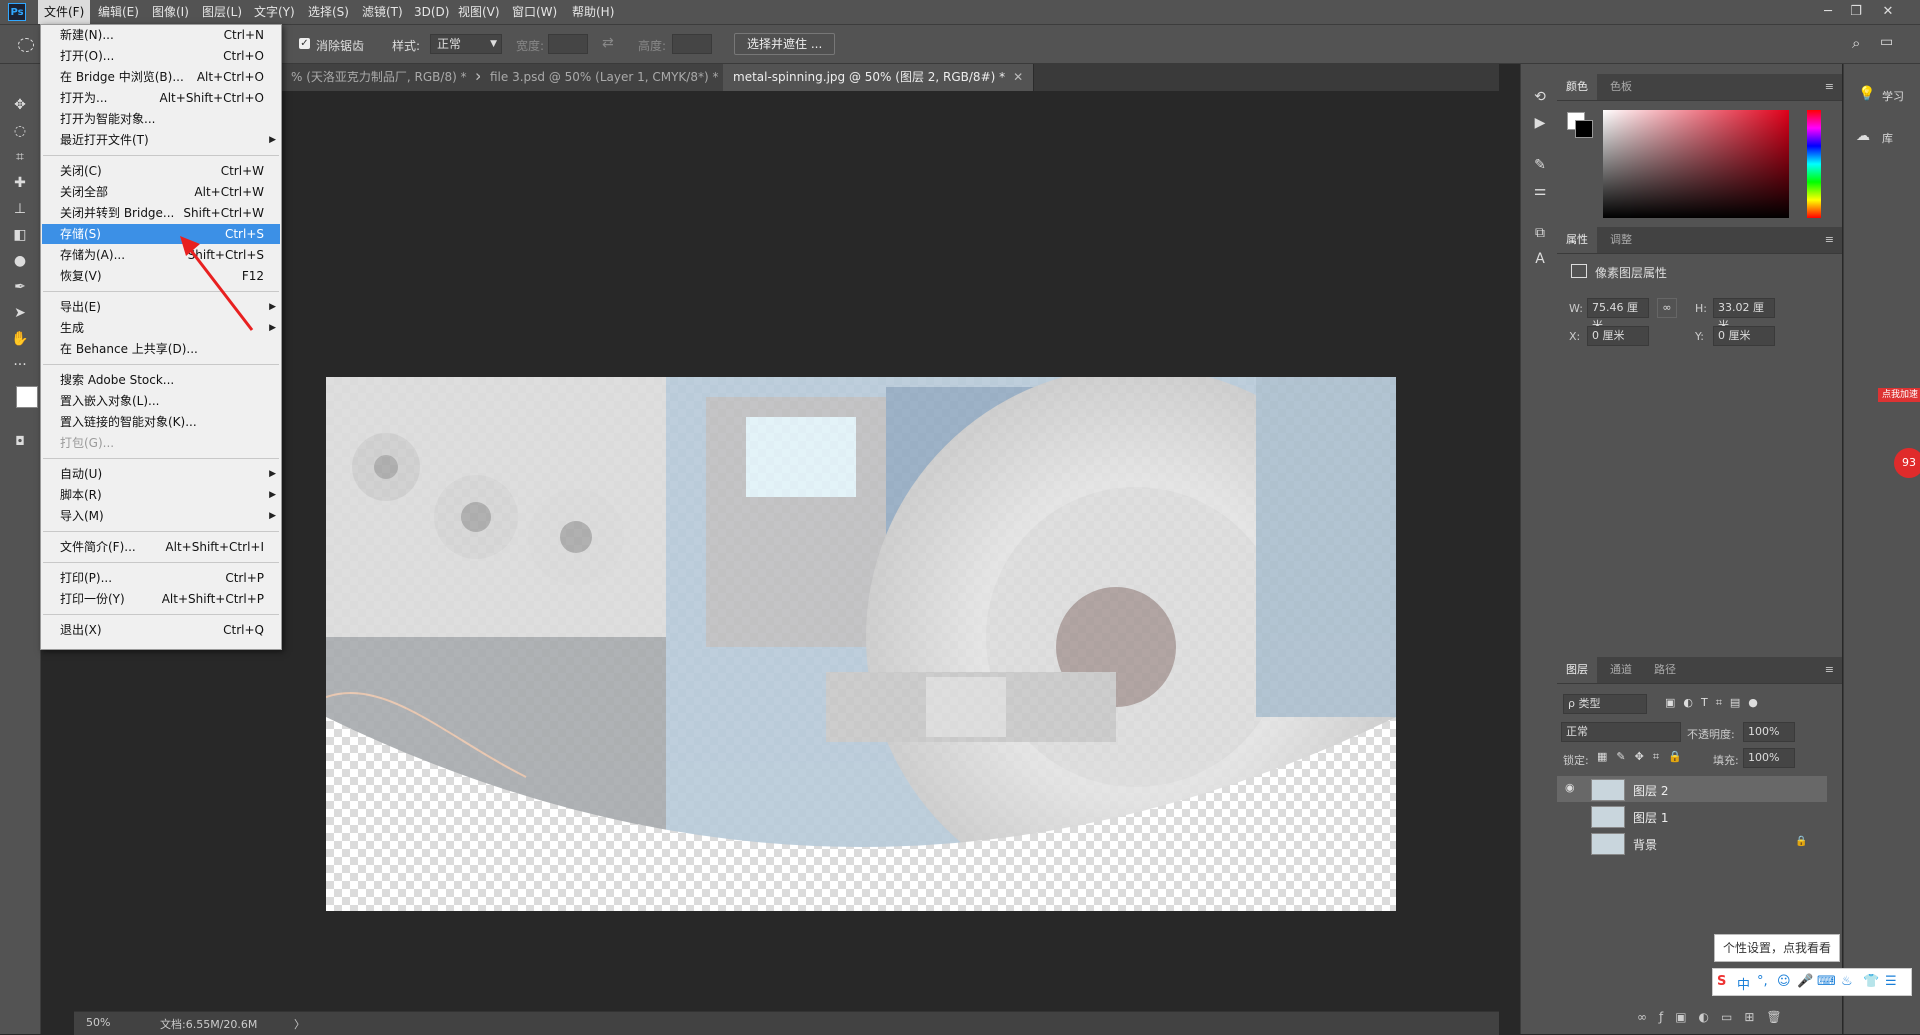 The image size is (1920, 1035). What do you see at coordinates (1888, 12) in the screenshot?
I see `close-button: ✕` at bounding box center [1888, 12].